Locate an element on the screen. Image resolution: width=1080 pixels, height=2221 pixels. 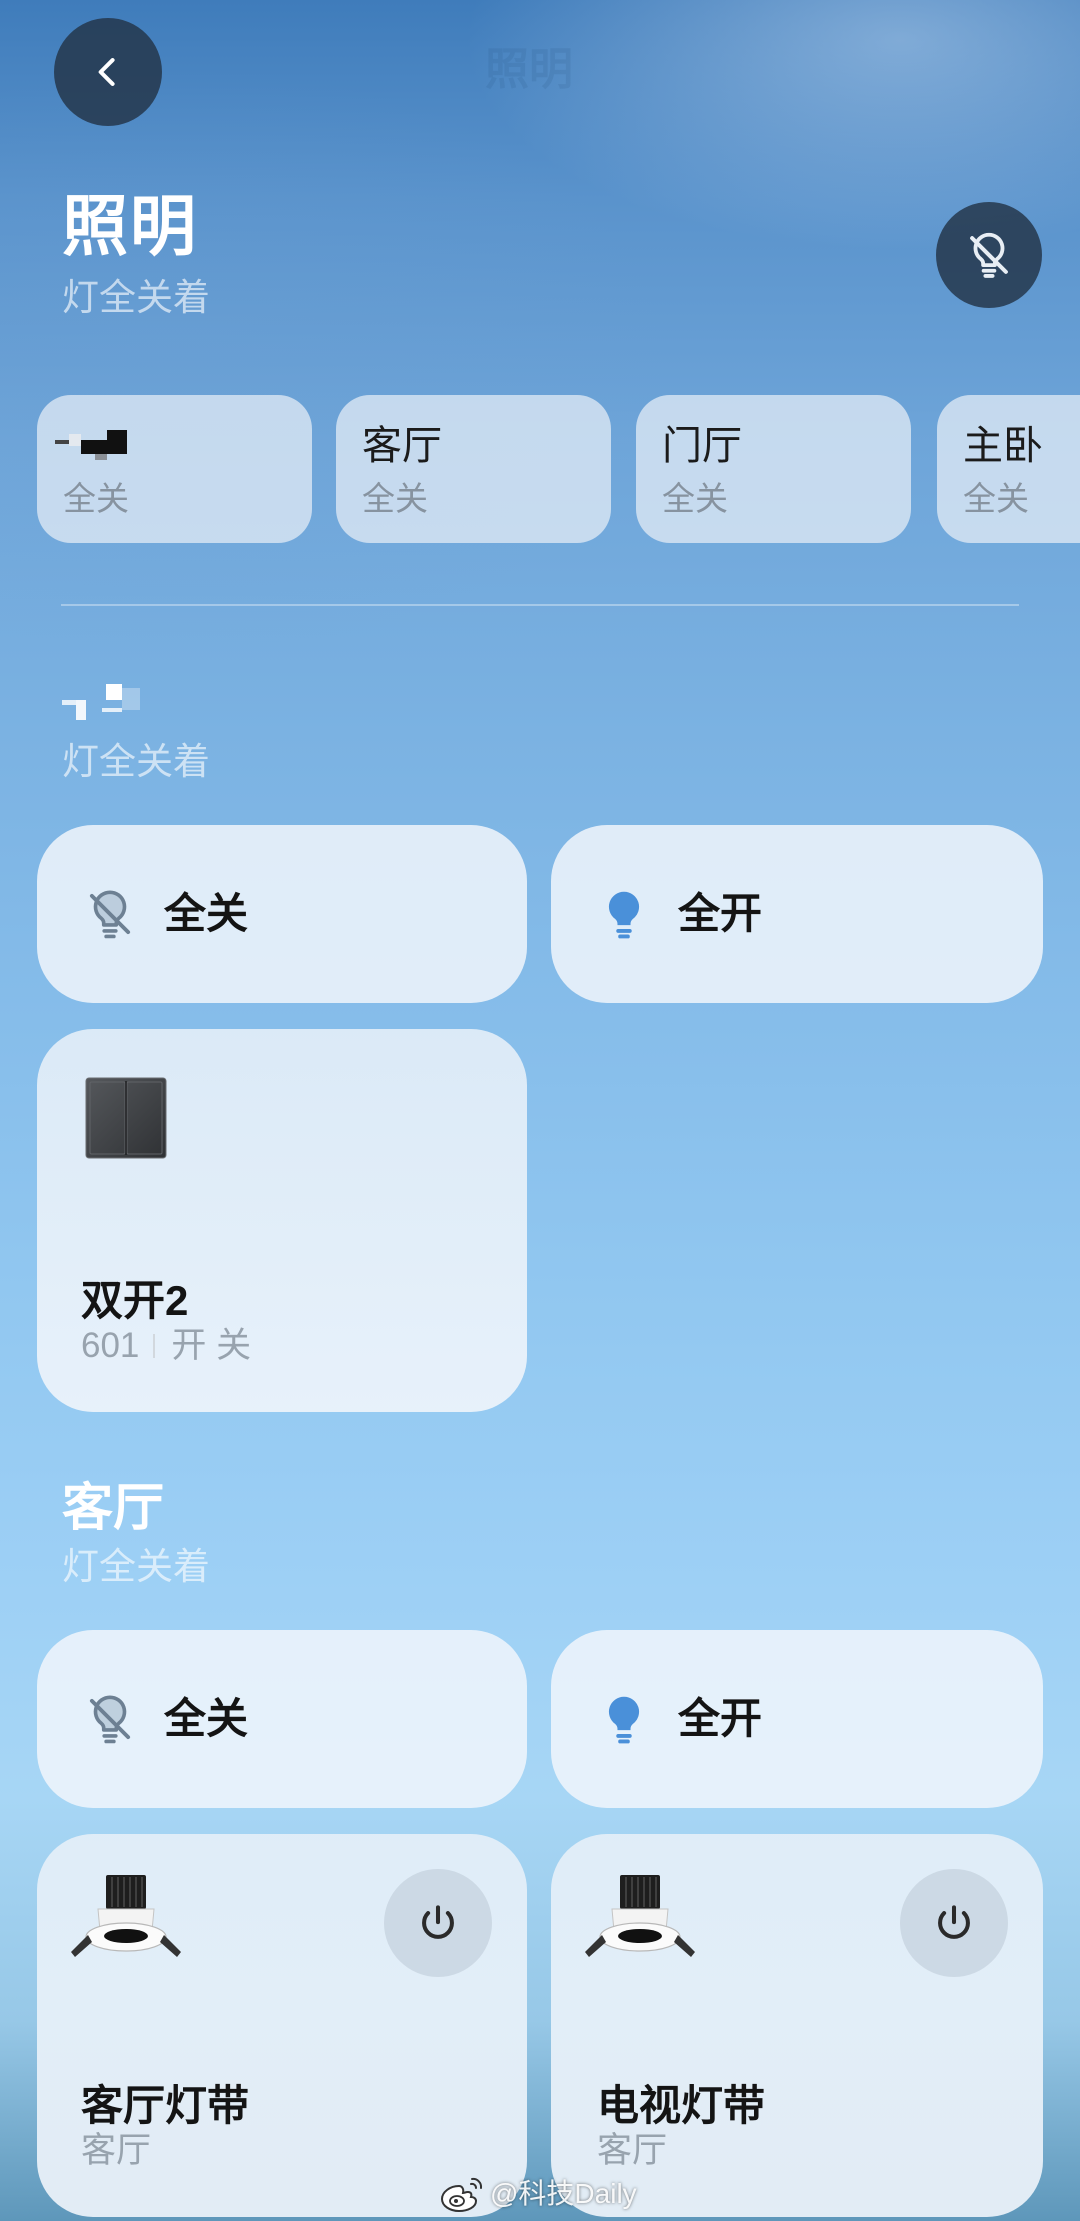
room-chip-name: 客厅 is located at coordinates (402, 446).